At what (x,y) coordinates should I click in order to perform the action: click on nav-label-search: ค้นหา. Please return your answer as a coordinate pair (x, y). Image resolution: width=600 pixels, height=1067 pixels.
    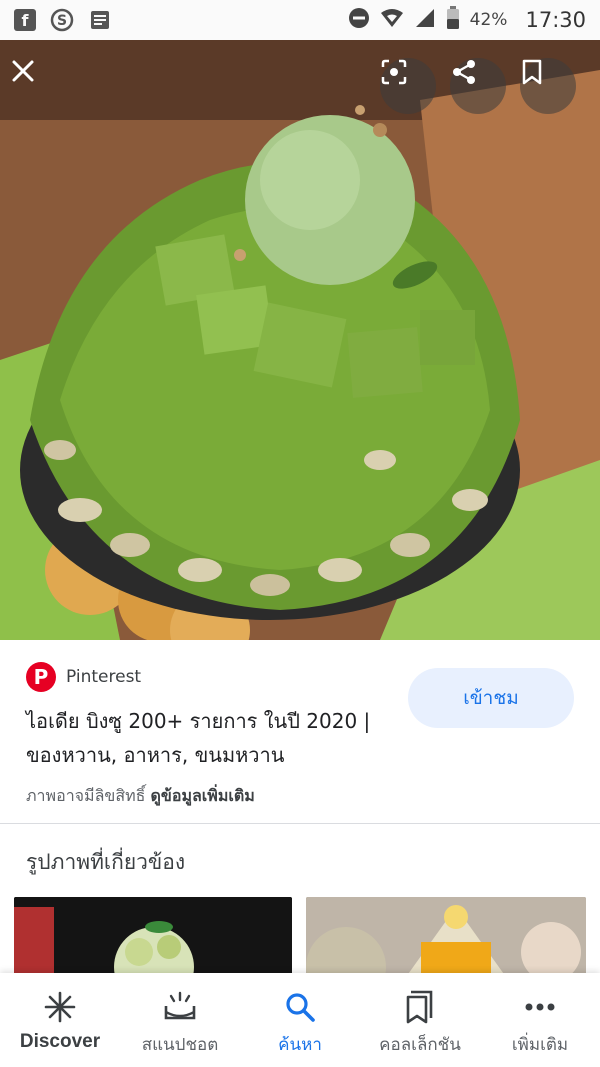
    Looking at the image, I should click on (300, 1045).